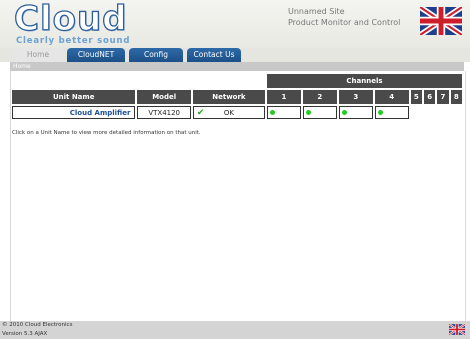 The height and width of the screenshot is (339, 470). What do you see at coordinates (156, 55) in the screenshot?
I see `tab-config: Config` at bounding box center [156, 55].